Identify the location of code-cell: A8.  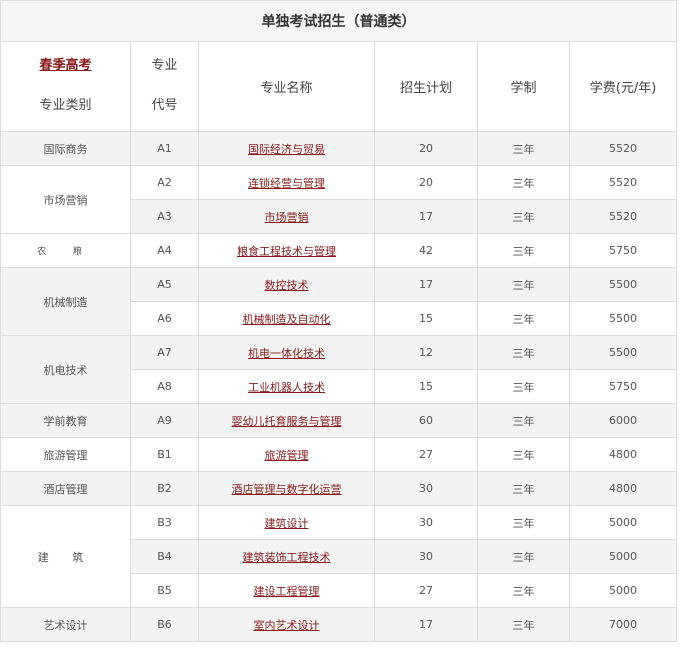
(164, 386).